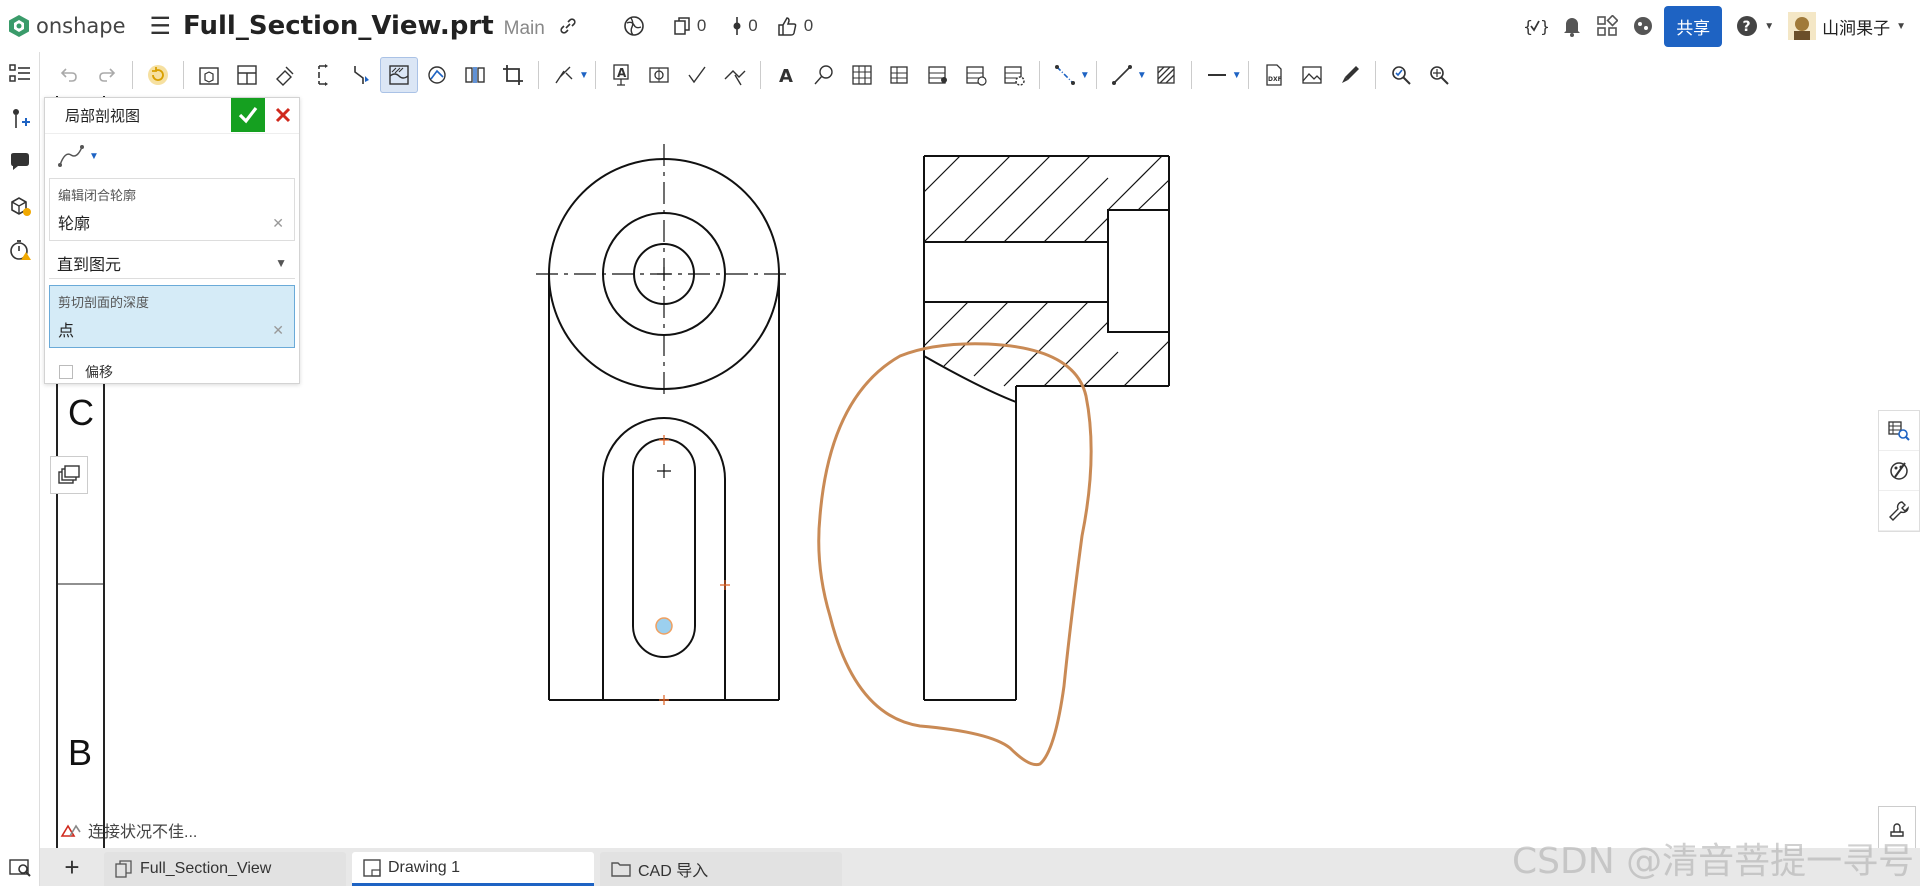  I want to click on version-icon, so click(737, 26).